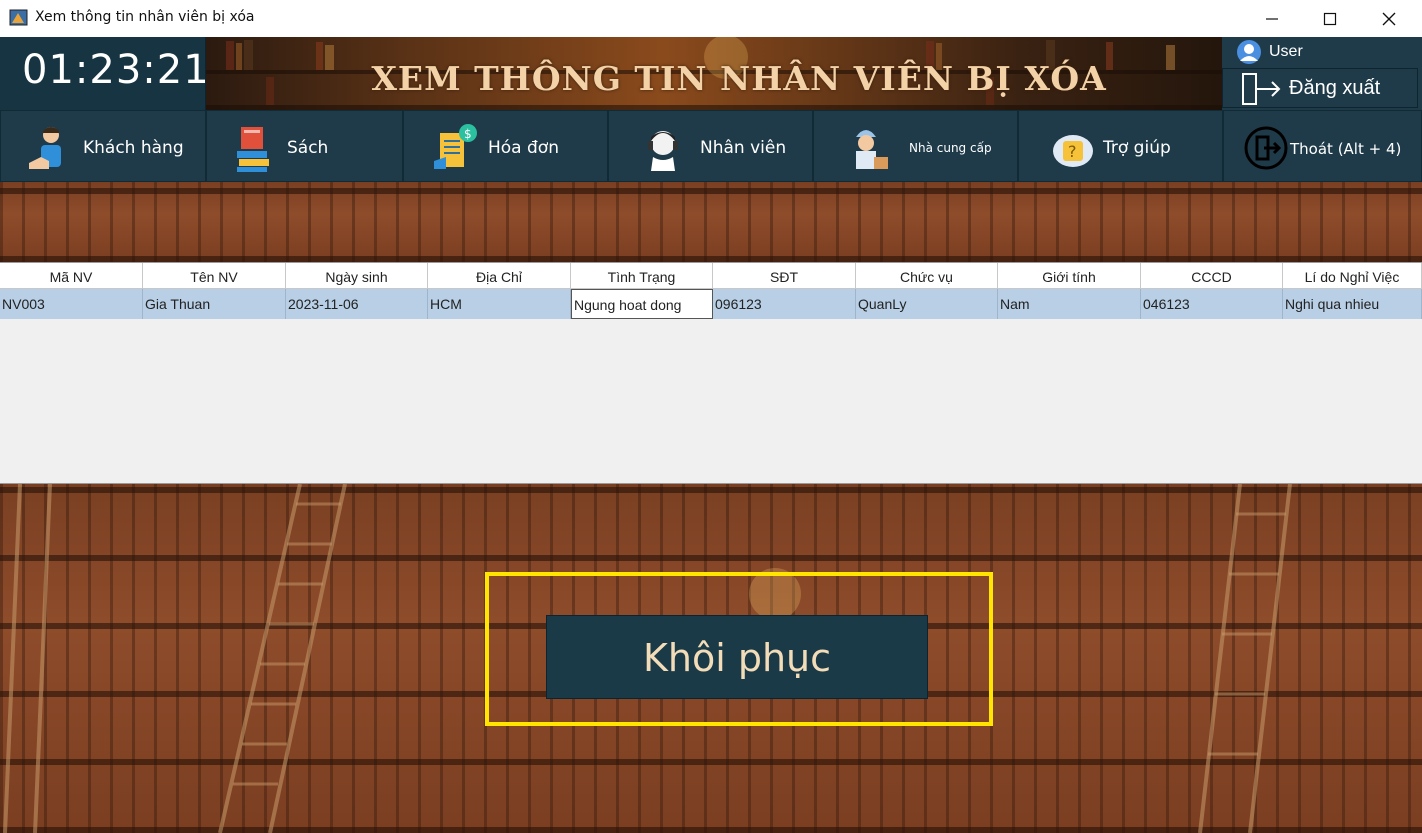 This screenshot has width=1422, height=833. I want to click on menu-customers: Khách hàng, so click(103, 146).